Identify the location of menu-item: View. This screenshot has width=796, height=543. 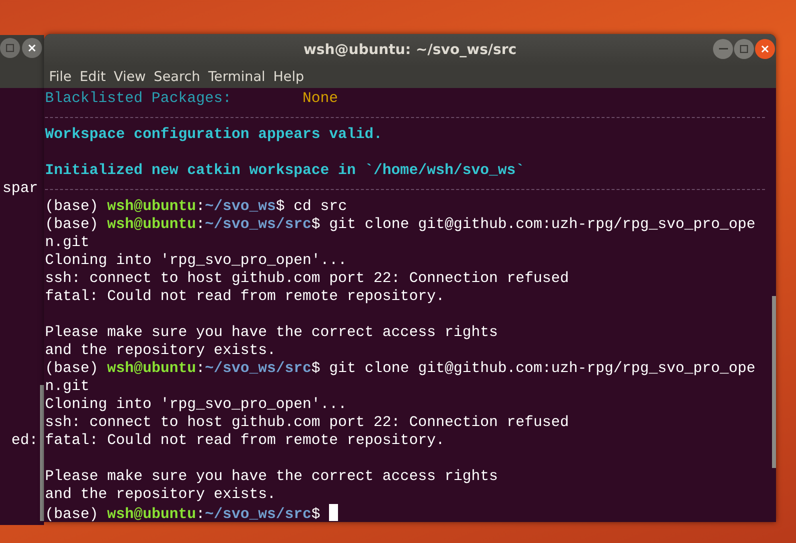
(130, 77).